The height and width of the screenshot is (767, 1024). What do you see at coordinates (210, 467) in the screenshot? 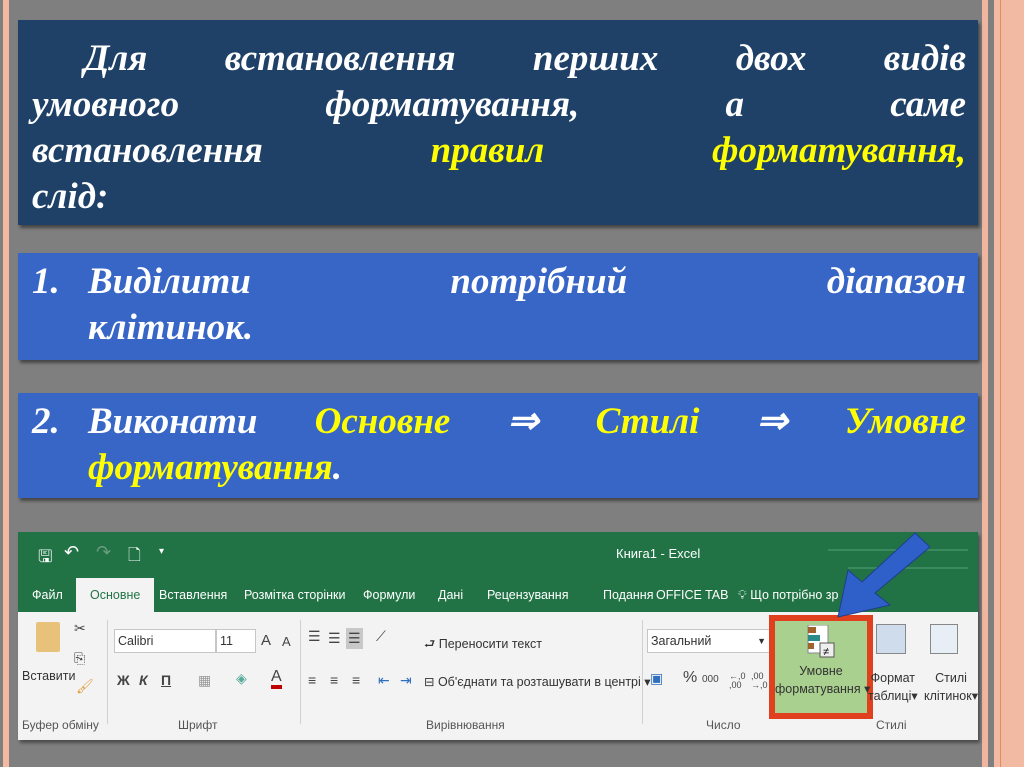
I see `highlight-formatting: форматування` at bounding box center [210, 467].